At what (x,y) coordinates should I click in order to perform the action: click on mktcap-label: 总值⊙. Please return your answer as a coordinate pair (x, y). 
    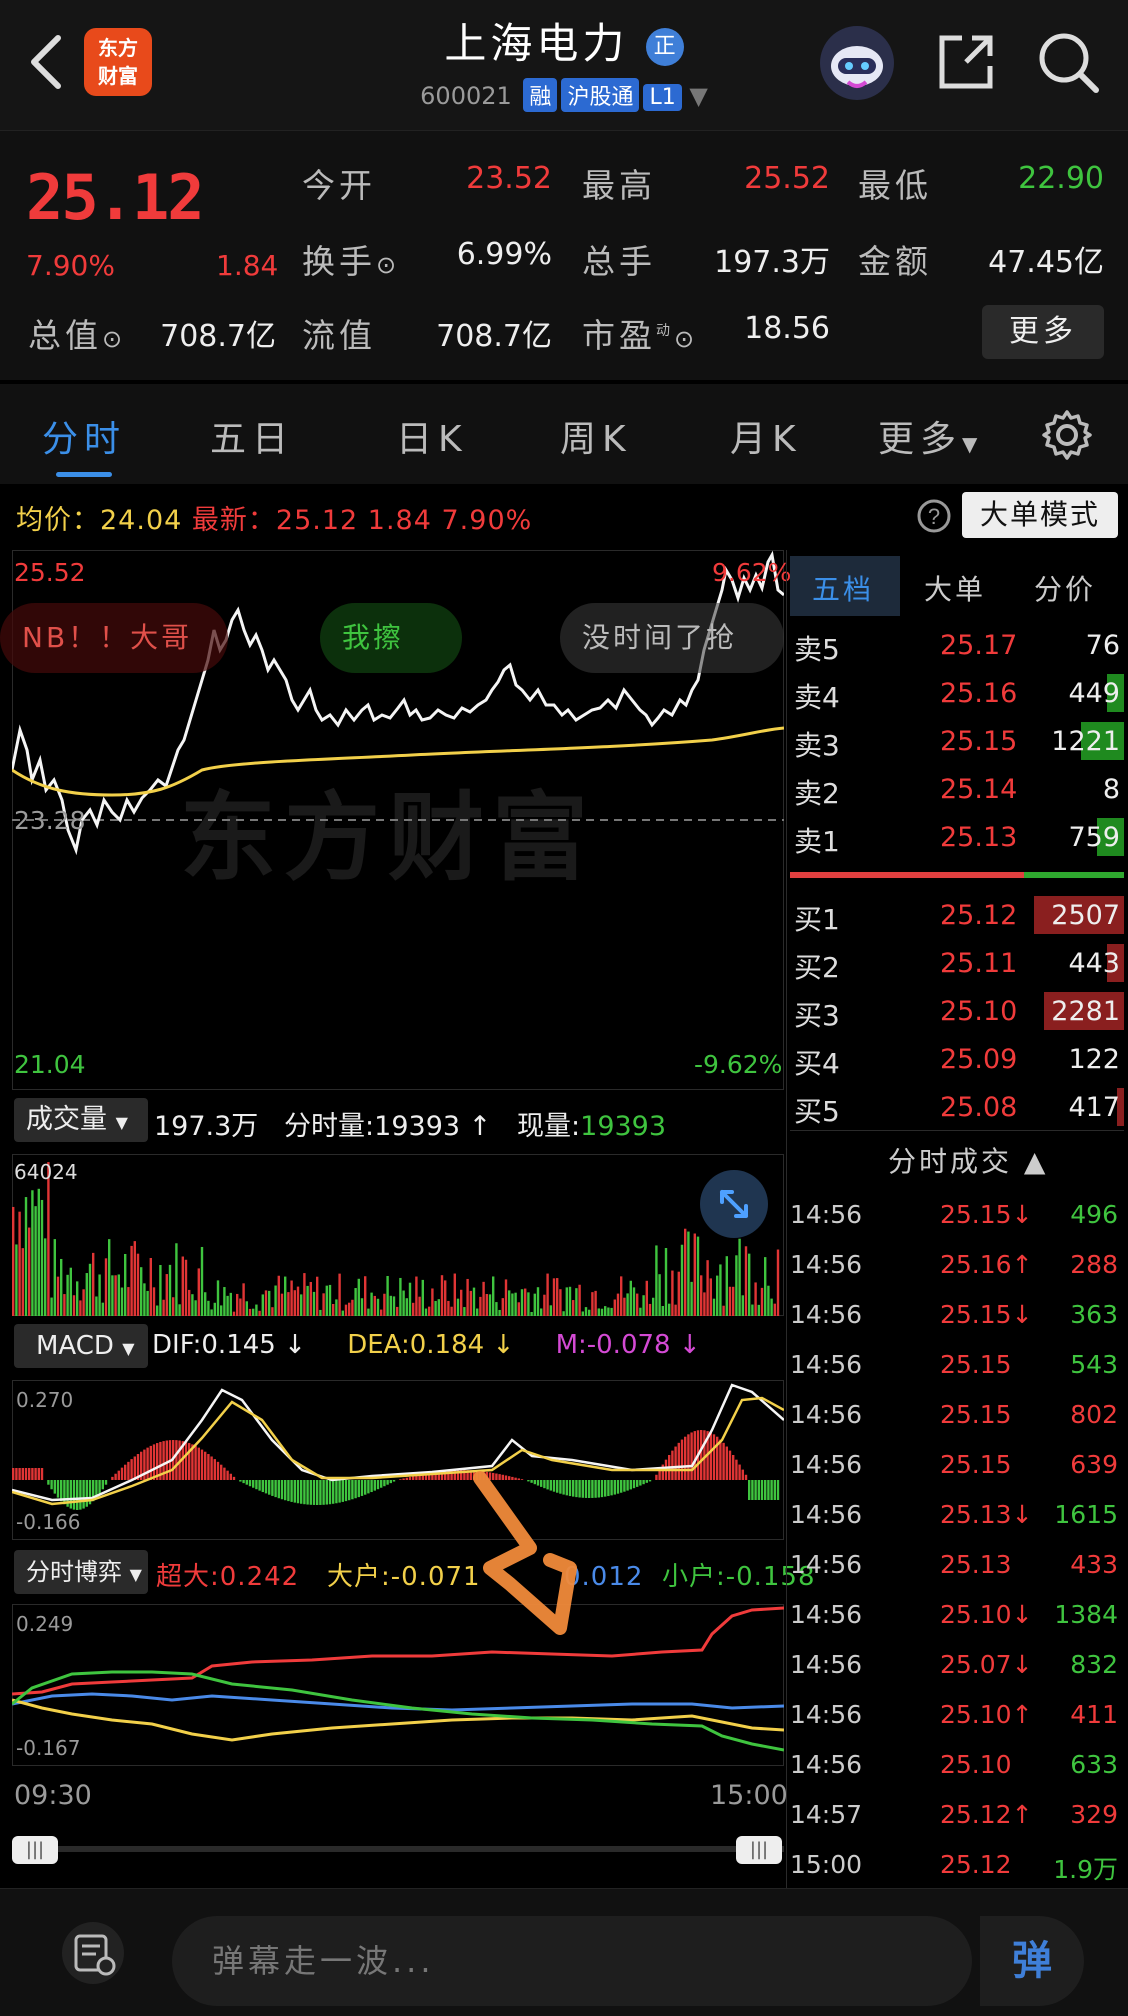
    Looking at the image, I should click on (75, 333).